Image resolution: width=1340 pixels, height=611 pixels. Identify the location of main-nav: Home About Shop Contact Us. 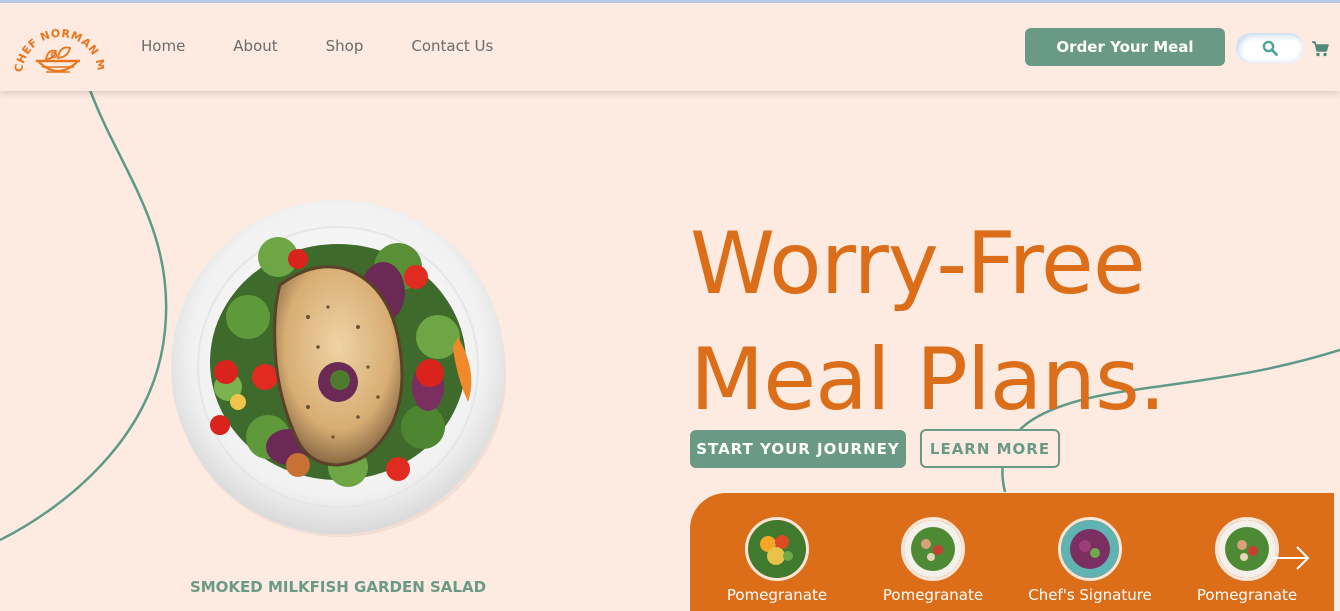
(341, 46).